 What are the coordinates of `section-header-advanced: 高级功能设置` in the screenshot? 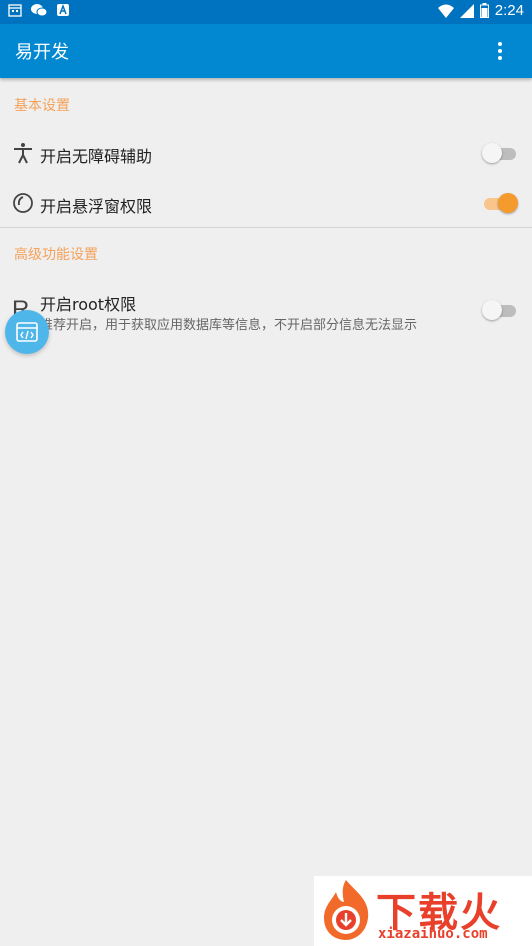 It's located at (56, 255).